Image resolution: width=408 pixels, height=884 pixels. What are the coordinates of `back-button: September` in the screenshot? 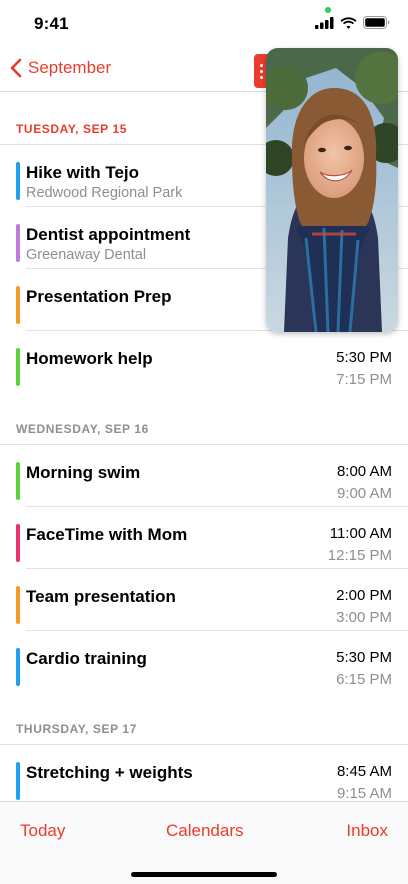 It's located at (60, 68).